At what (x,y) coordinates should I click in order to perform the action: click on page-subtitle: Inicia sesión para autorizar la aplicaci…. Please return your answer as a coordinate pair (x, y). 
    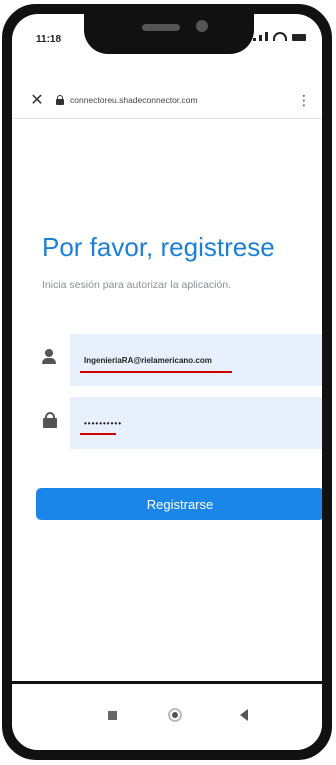
    Looking at the image, I should click on (137, 285).